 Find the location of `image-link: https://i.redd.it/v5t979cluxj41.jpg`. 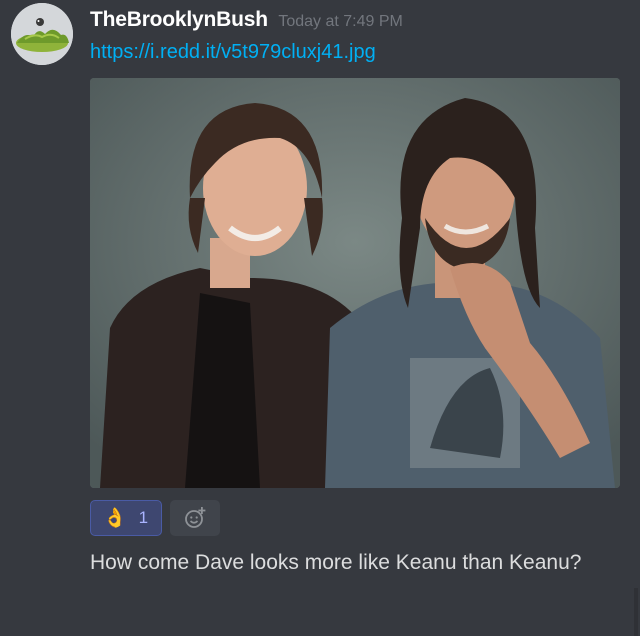

image-link: https://i.redd.it/v5t979cluxj41.jpg is located at coordinates (233, 52).